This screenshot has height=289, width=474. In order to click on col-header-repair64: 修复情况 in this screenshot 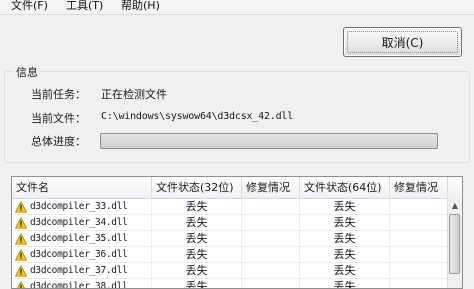, I will do `click(419, 187)`.